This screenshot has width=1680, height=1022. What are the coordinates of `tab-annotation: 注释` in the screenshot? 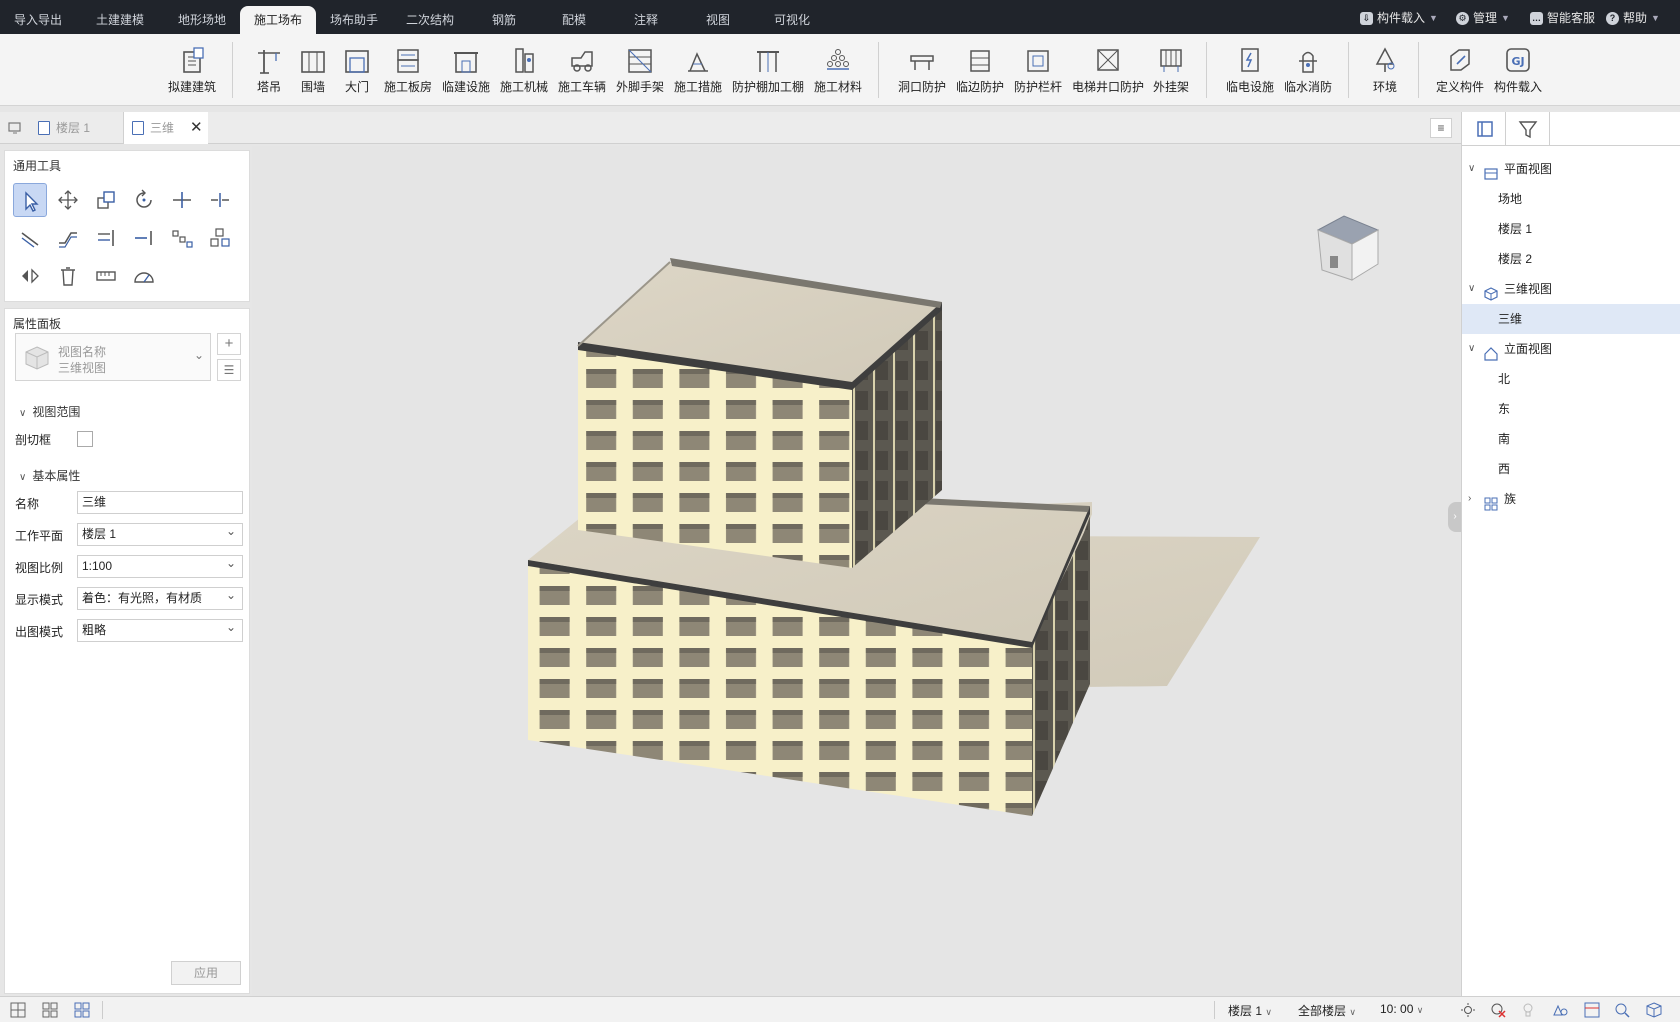 It's located at (646, 20).